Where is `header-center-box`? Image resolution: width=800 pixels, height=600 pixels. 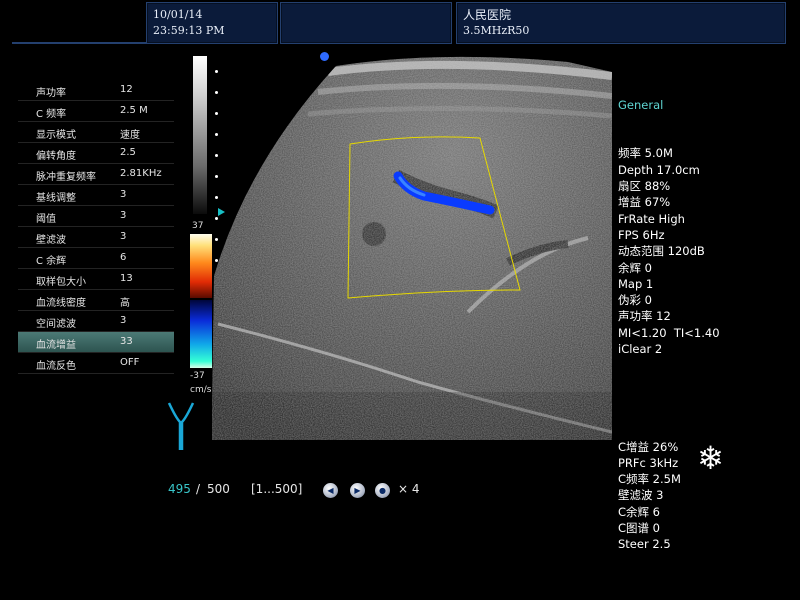
header-center-box is located at coordinates (366, 23).